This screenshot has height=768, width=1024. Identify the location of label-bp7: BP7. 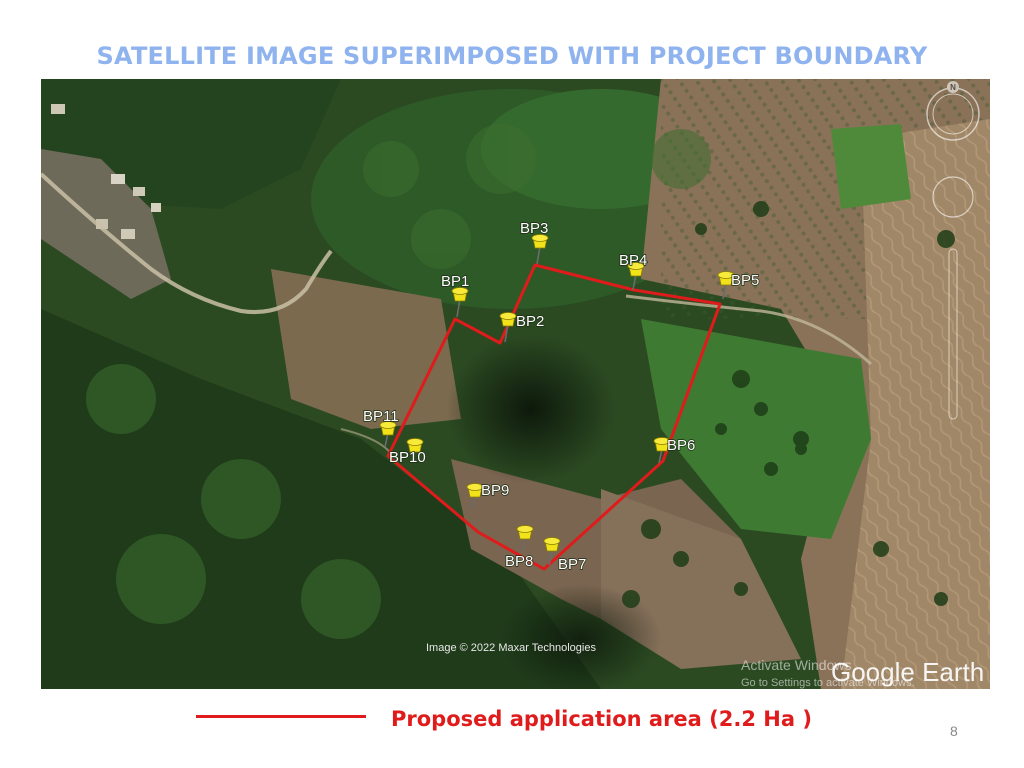
(572, 564).